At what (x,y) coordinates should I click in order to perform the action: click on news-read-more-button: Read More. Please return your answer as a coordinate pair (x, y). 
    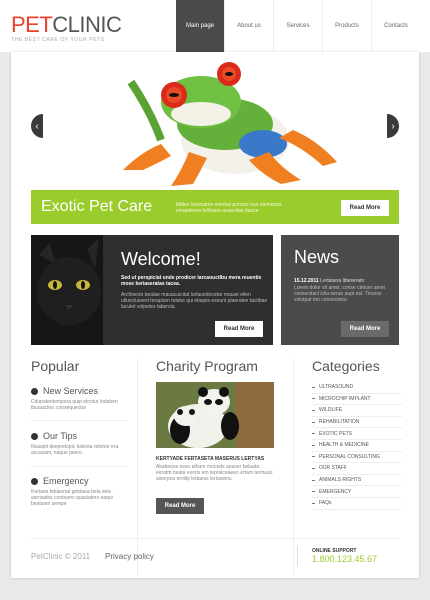
    Looking at the image, I should click on (365, 329).